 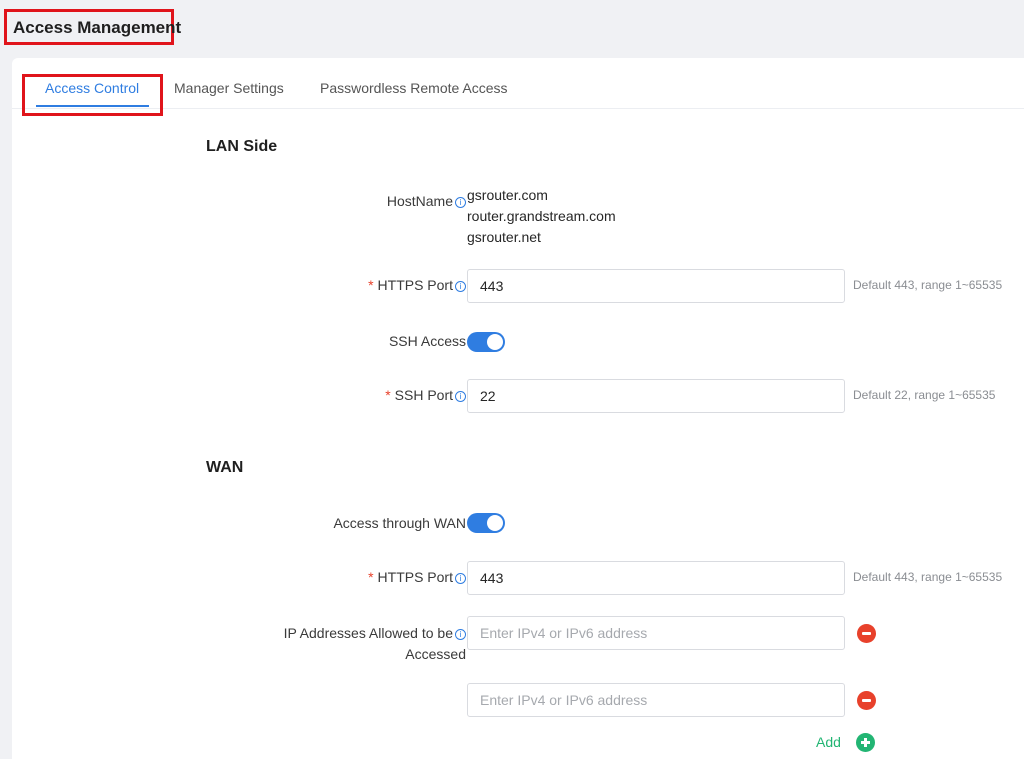 I want to click on ssh-access-label-text: SSH Access, so click(x=427, y=341).